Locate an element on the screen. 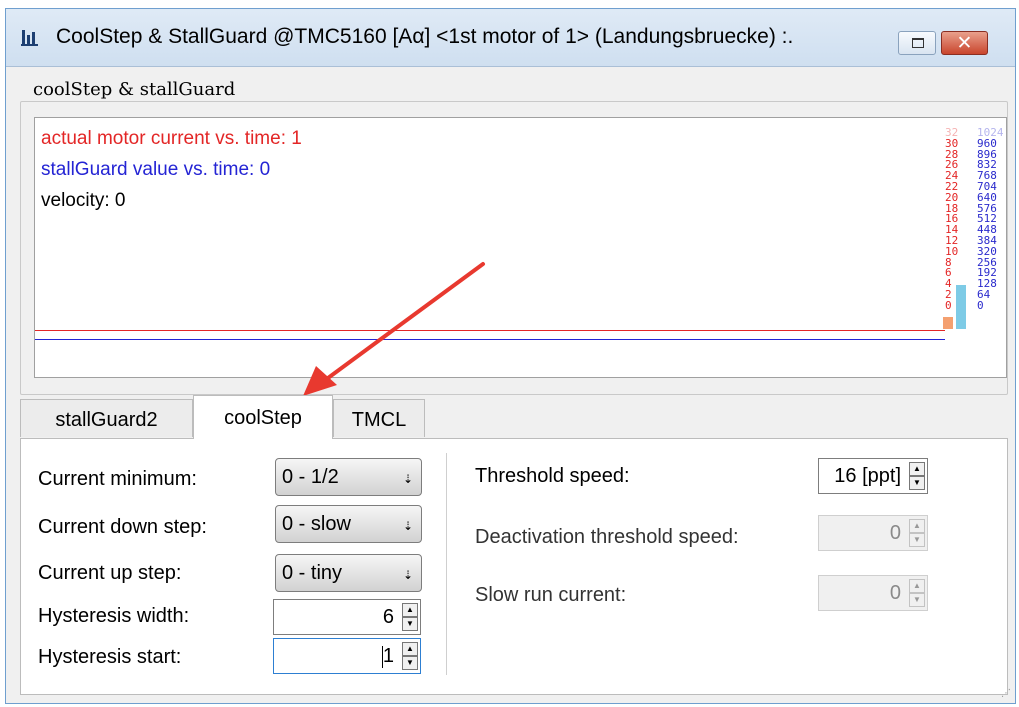 The width and height of the screenshot is (1019, 707). annotation-arrow-shaft is located at coordinates (405, 321).